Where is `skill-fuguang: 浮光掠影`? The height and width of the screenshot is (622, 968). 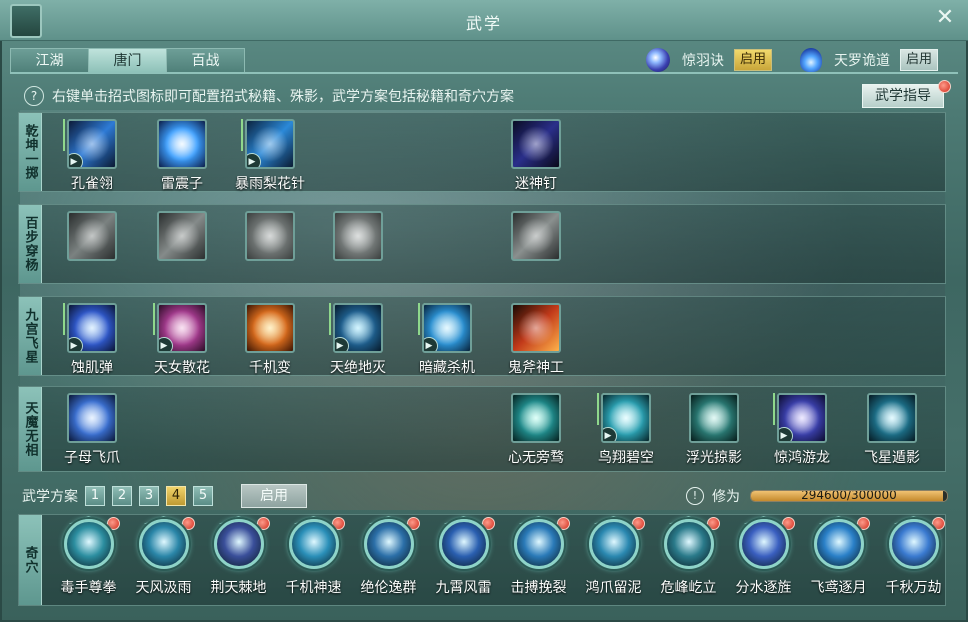
skill-fuguang: 浮光掠影 is located at coordinates (714, 430).